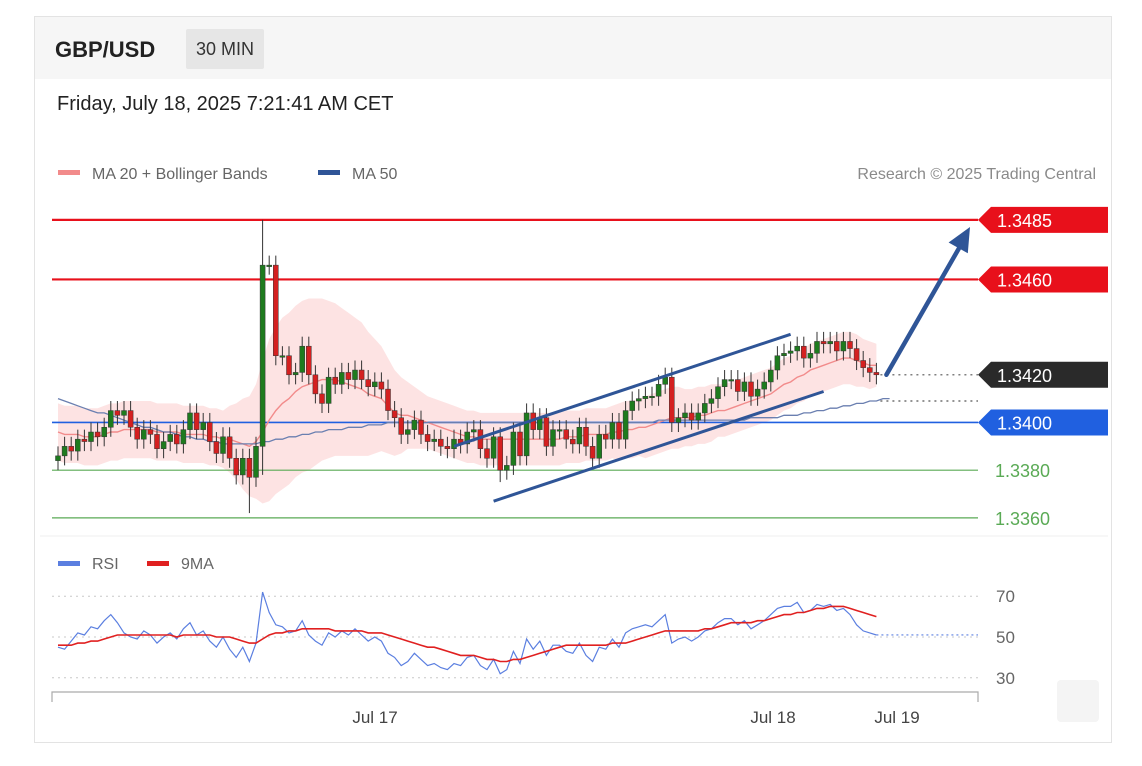  Describe the element at coordinates (515, 696) in the screenshot. I see `x-axis-line` at that location.